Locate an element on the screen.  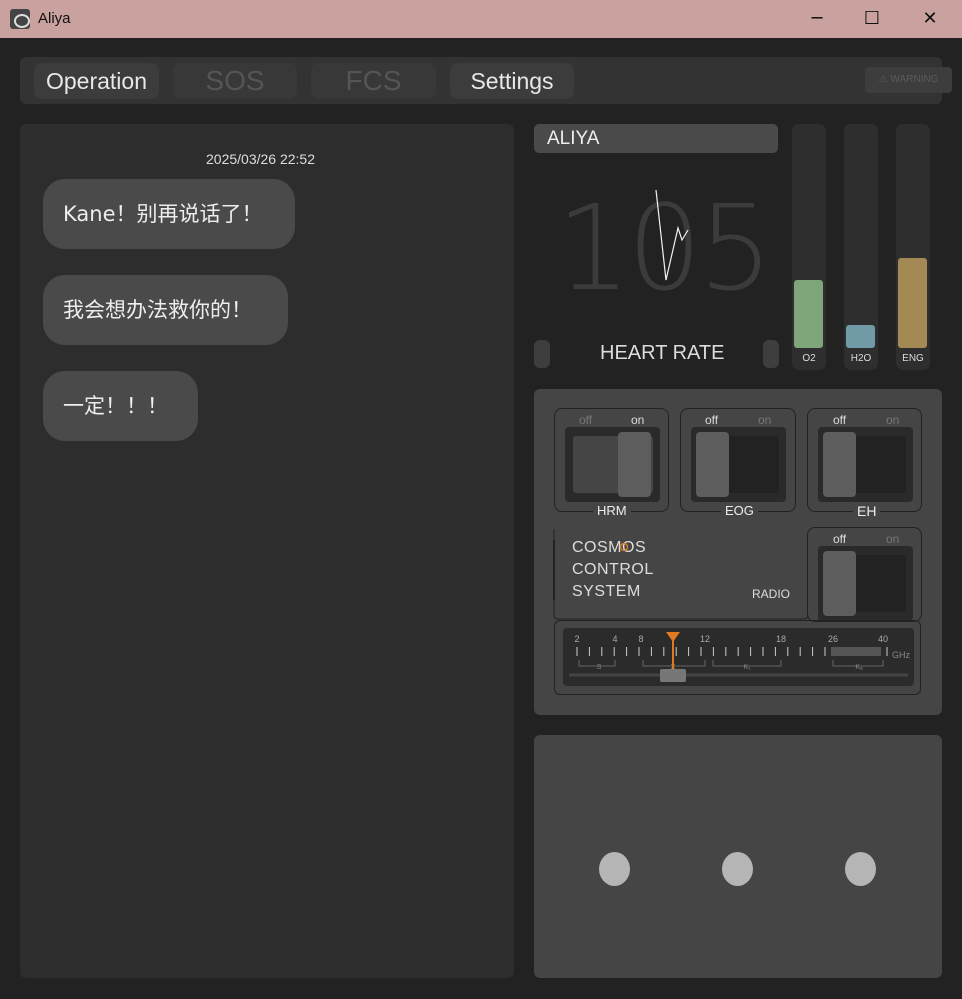
frequency-band-label: S is located at coordinates (599, 667).